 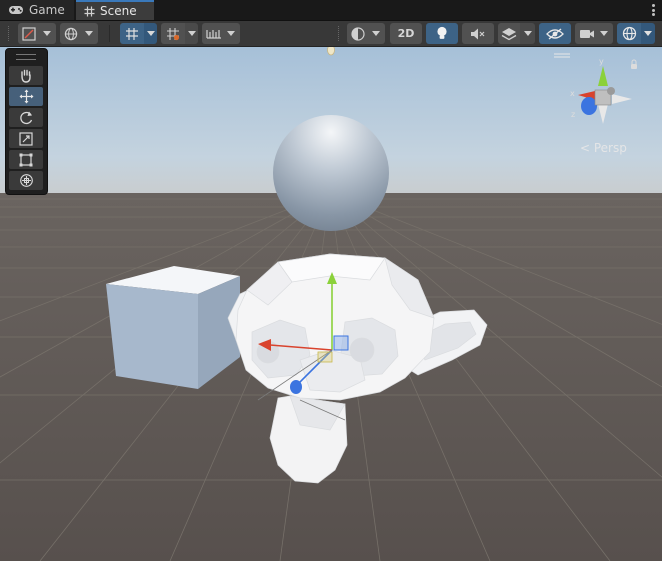 I want to click on lightbulb-icon, so click(x=442, y=32).